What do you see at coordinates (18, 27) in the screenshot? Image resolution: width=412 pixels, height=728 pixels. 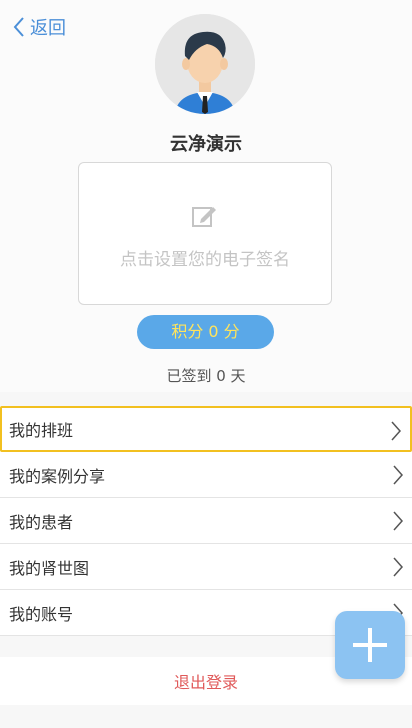 I see `chevron-left-icon` at bounding box center [18, 27].